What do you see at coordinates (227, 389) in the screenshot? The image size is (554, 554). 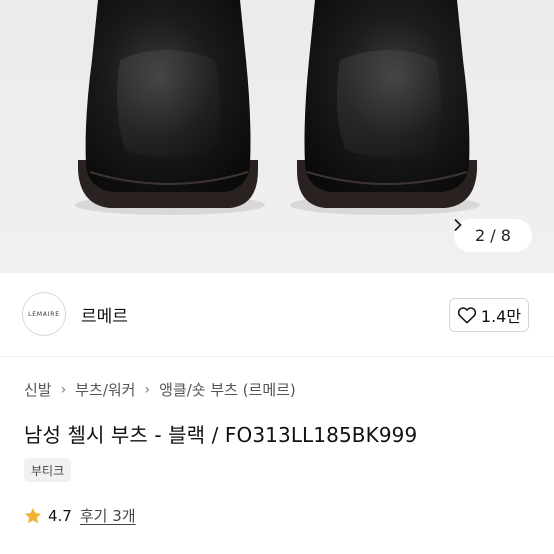 I see `breadcrumb-item: 앵클/숏 부츠 (르메르)` at bounding box center [227, 389].